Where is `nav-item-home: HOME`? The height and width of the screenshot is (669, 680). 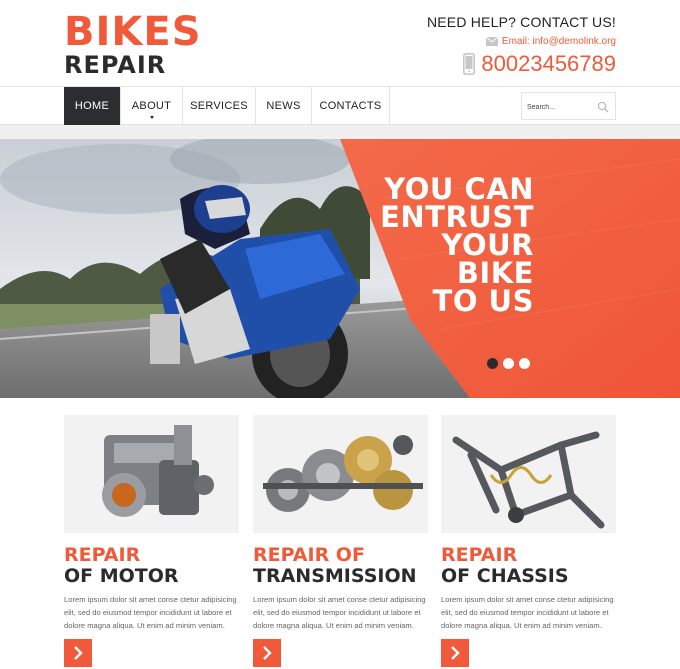
nav-item-home: HOME is located at coordinates (92, 106).